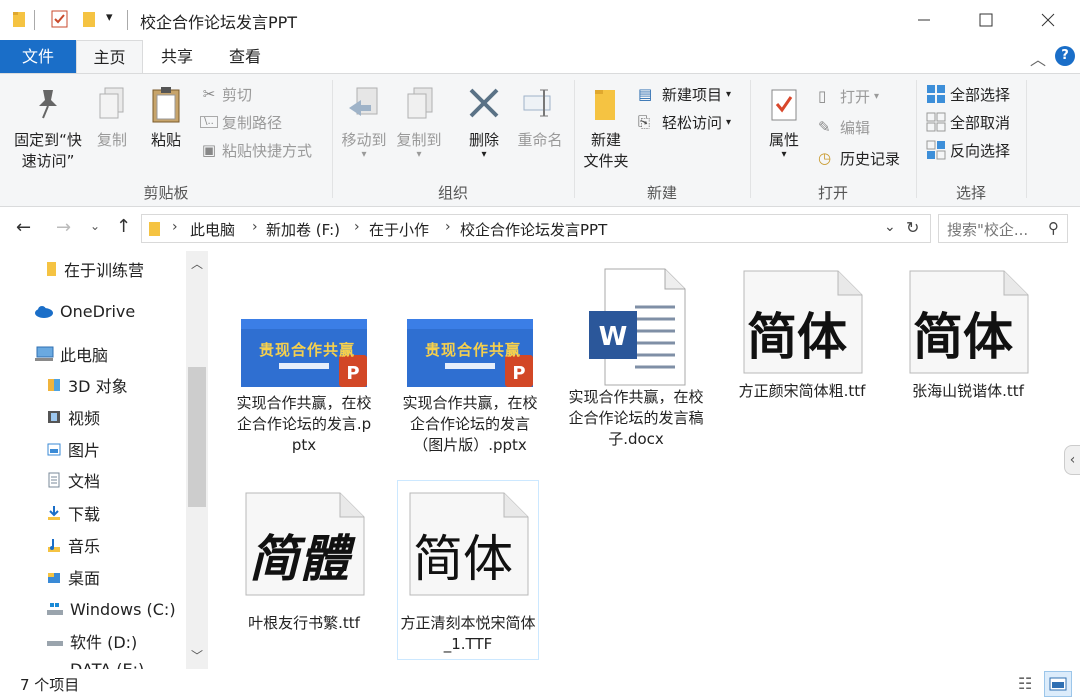 The height and width of the screenshot is (700, 1080). I want to click on paste-shortcut-button: ▣ 粘贴快捷方式, so click(256, 150).